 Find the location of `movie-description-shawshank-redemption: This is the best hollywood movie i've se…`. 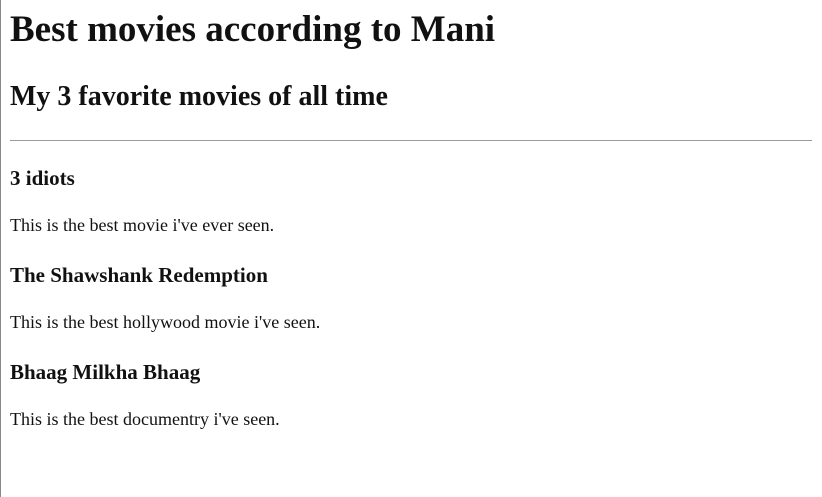

movie-description-shawshank-redemption: This is the best hollywood movie i've se… is located at coordinates (165, 322).